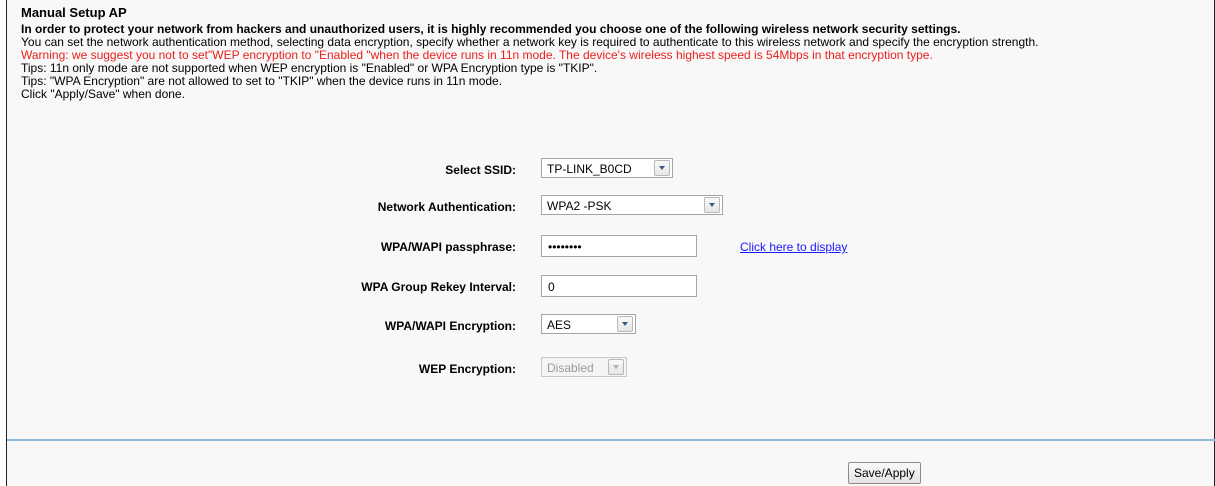 The width and height of the screenshot is (1215, 486). I want to click on rekey-interval-field: 0, so click(619, 286).